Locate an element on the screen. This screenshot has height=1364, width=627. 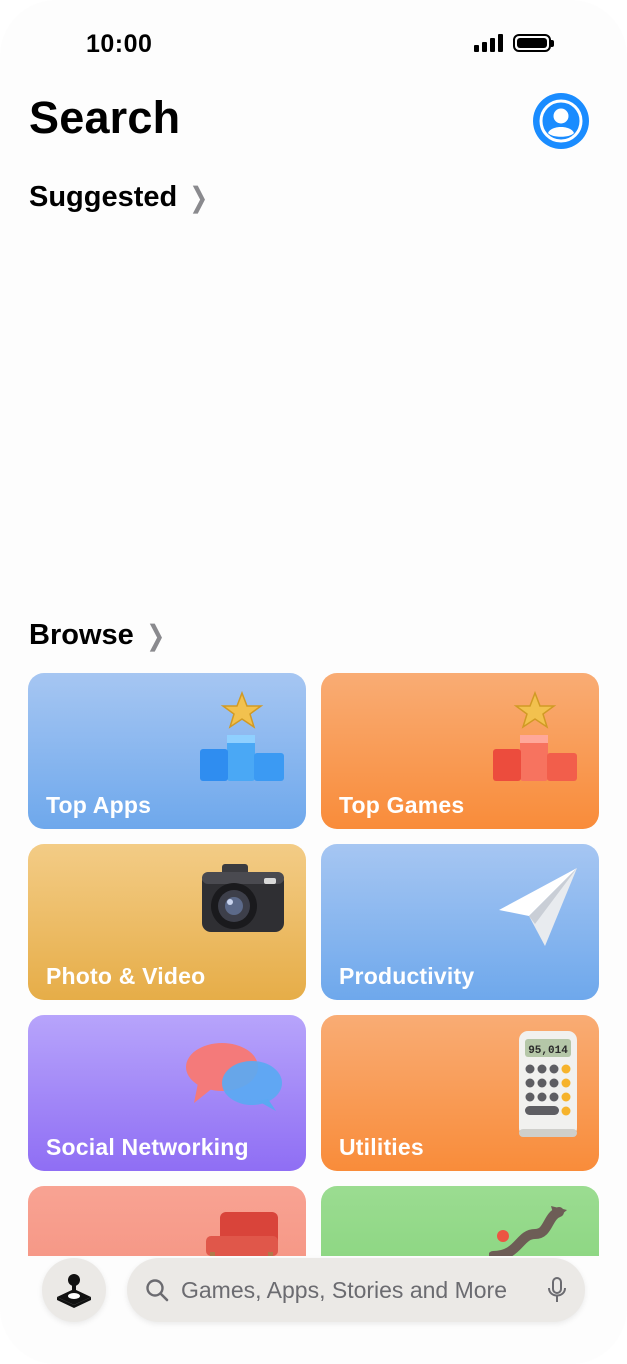
category-label: Top Games is located at coordinates (402, 805).